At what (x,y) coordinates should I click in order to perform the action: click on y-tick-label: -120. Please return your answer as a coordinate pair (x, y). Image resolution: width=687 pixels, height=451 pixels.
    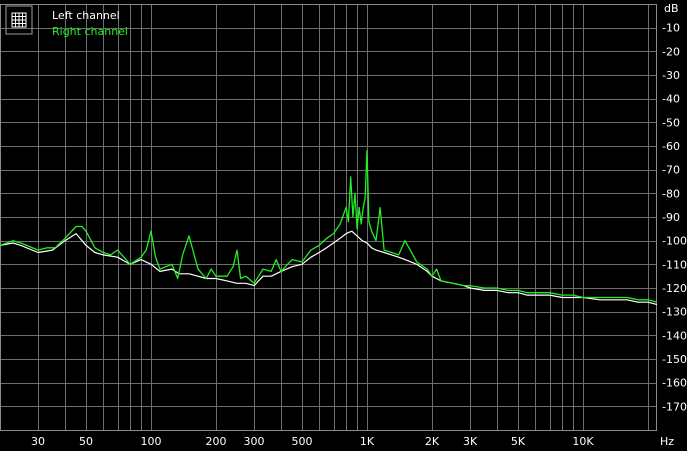
    Looking at the image, I should click on (674, 288).